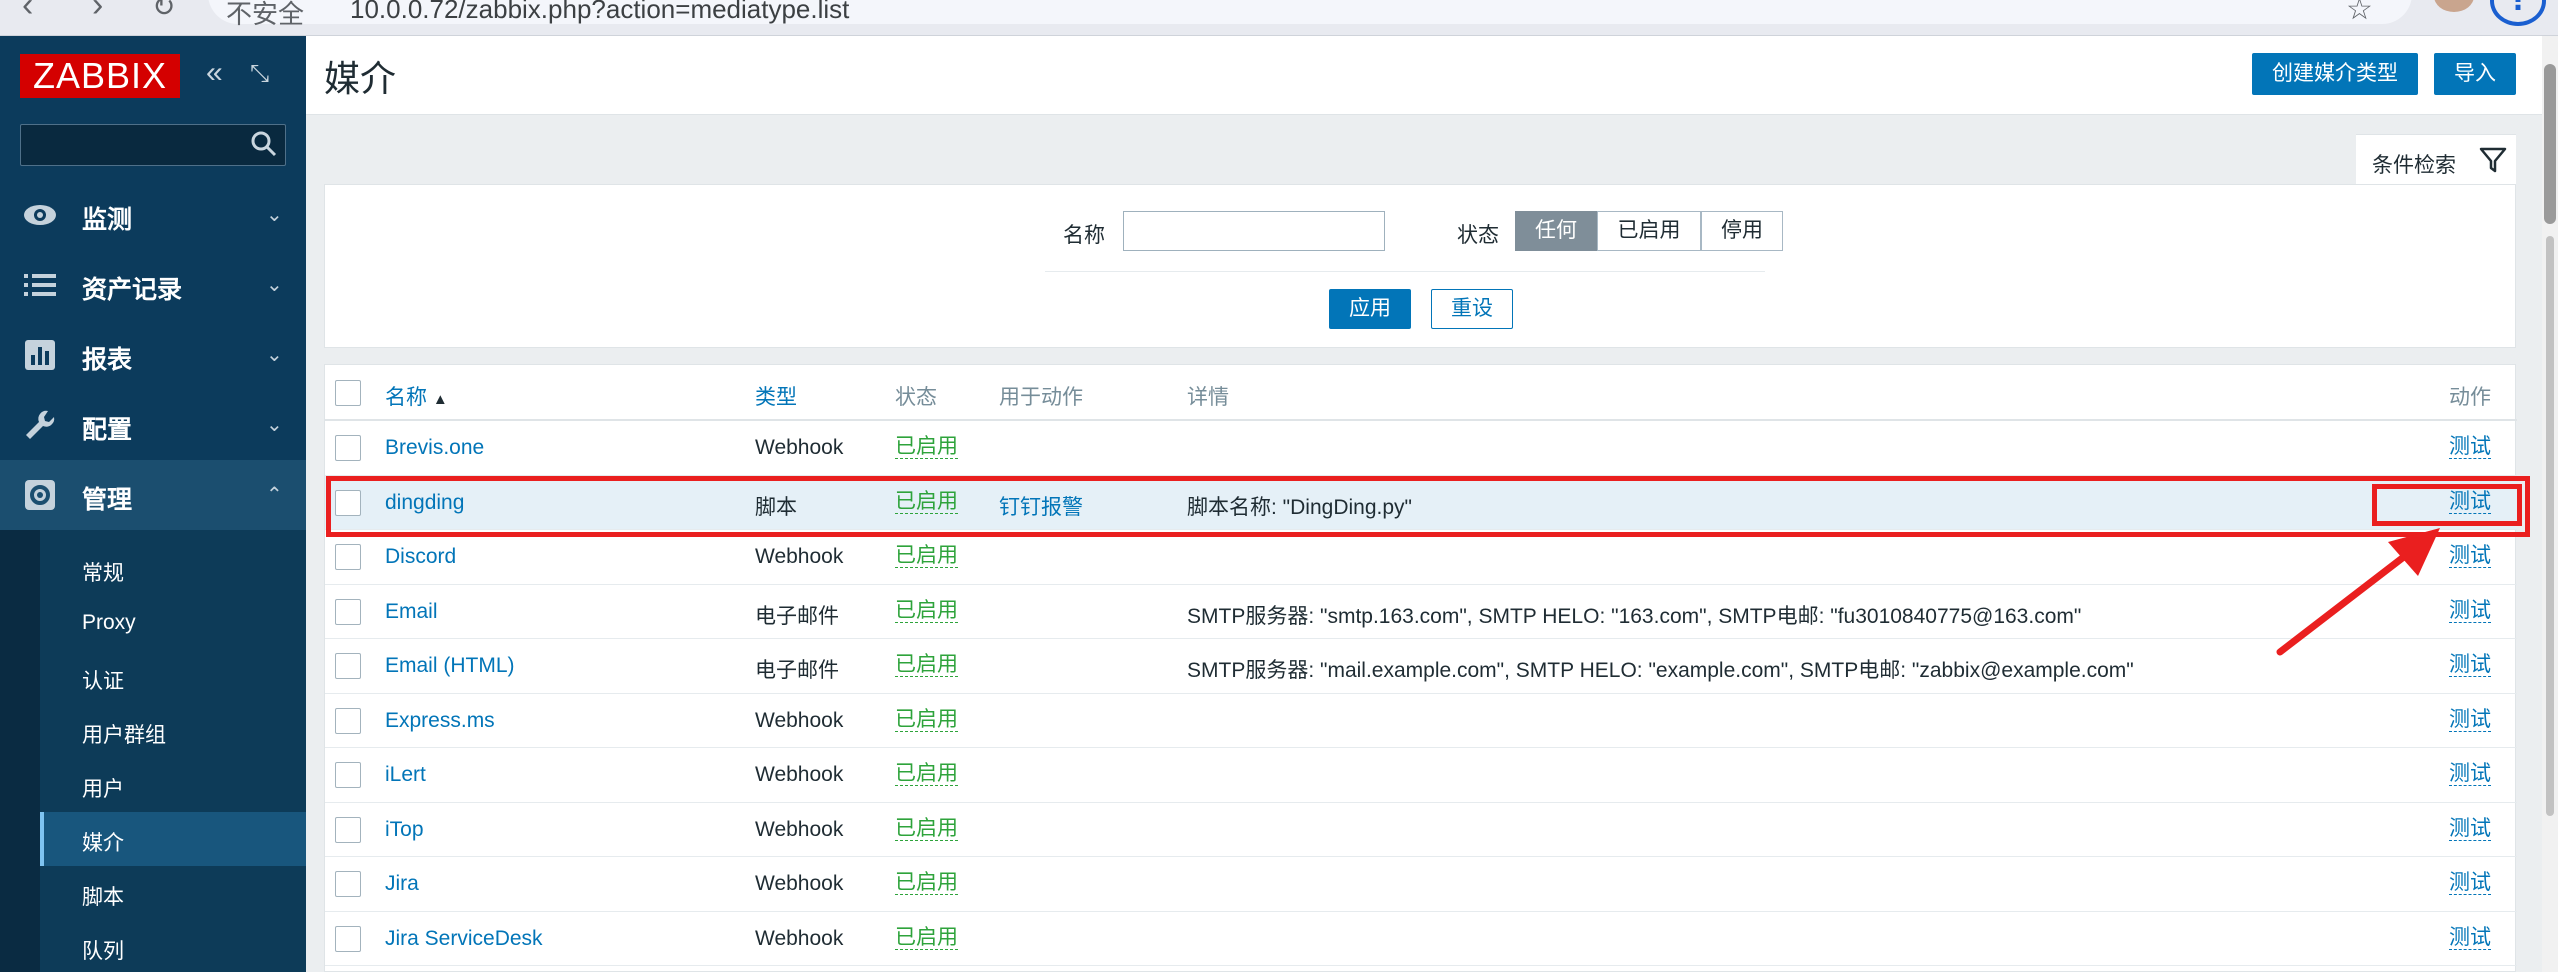  I want to click on submenu-users: 用户, so click(173, 785).